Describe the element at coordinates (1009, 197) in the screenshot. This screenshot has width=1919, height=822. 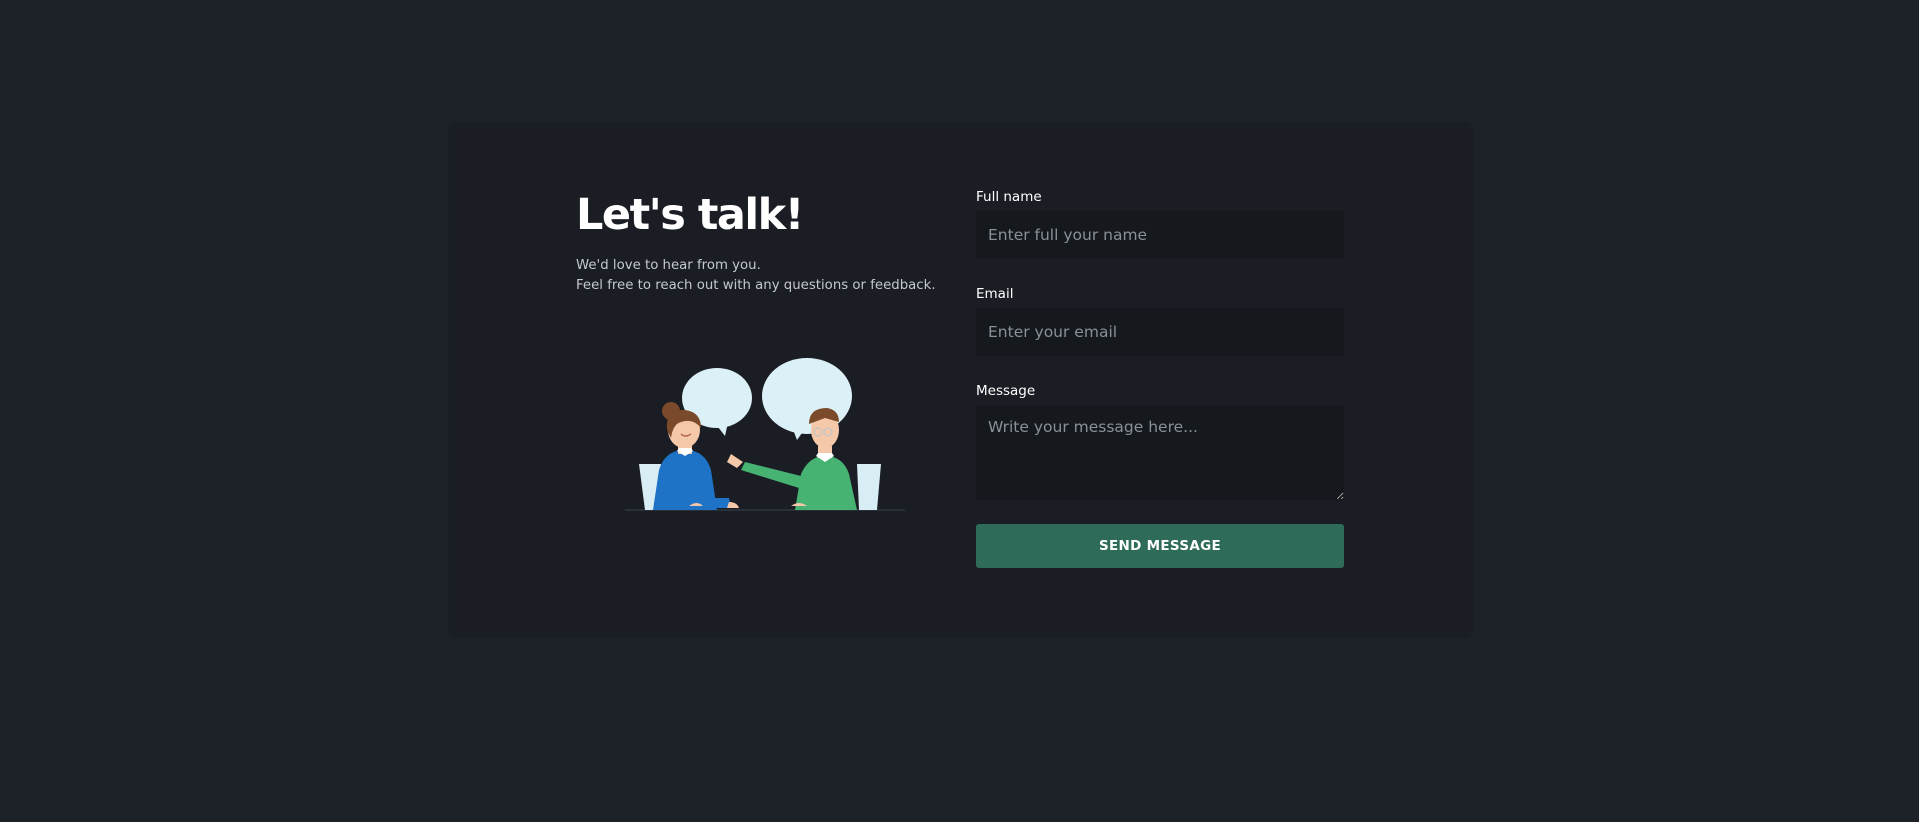
I see `full-name-label: Full name` at that location.